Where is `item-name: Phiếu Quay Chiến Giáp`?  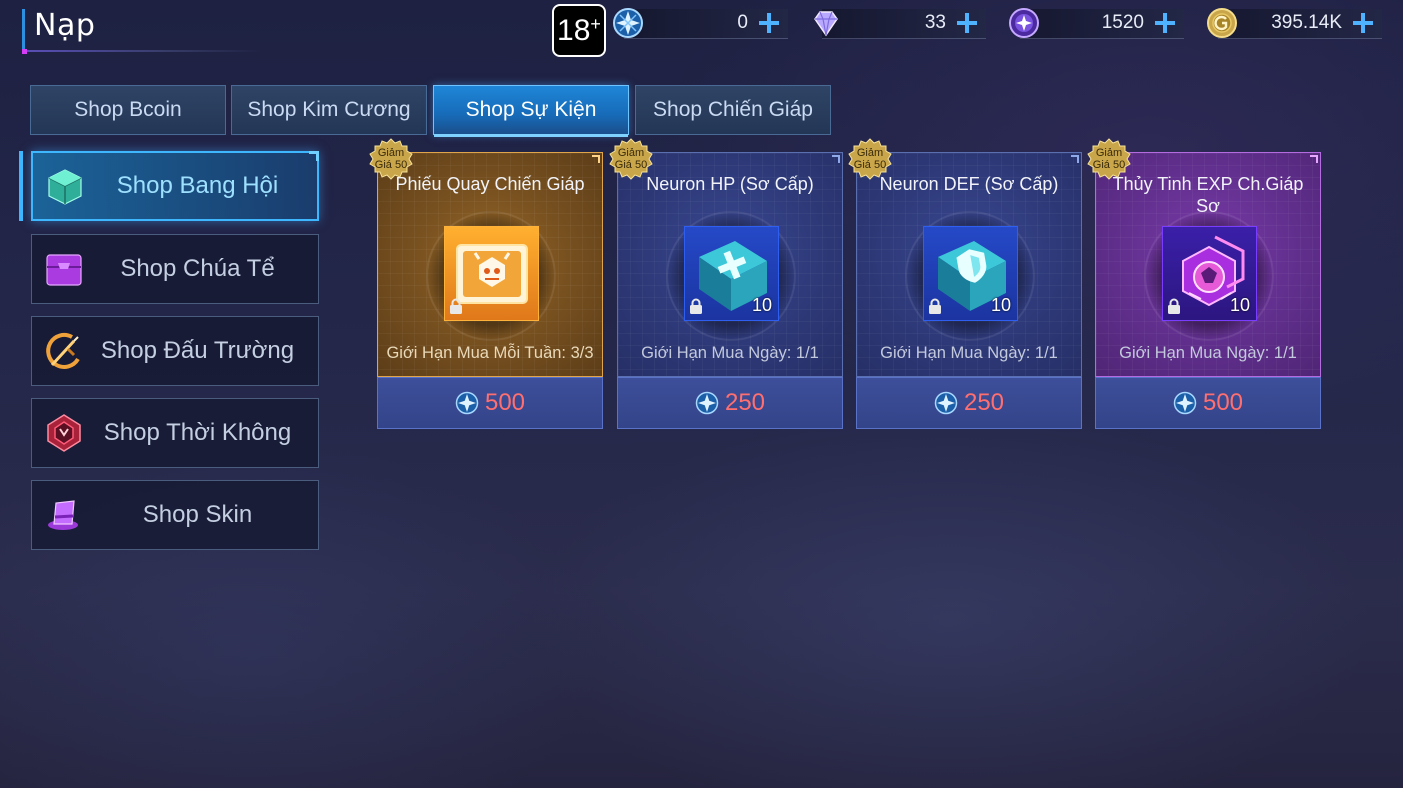
item-name: Phiếu Quay Chiến Giáp is located at coordinates (490, 184).